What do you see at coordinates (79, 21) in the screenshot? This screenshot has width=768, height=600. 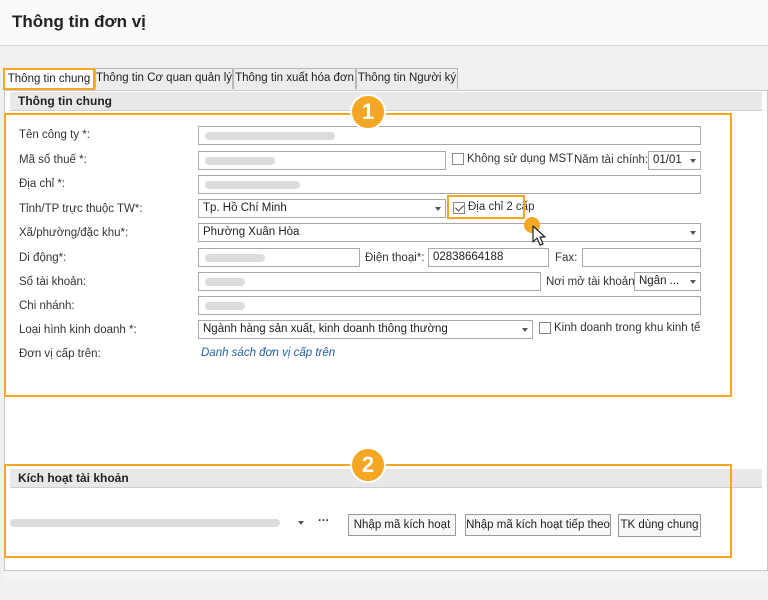 I see `page-title: Thông tin đơn vị` at bounding box center [79, 21].